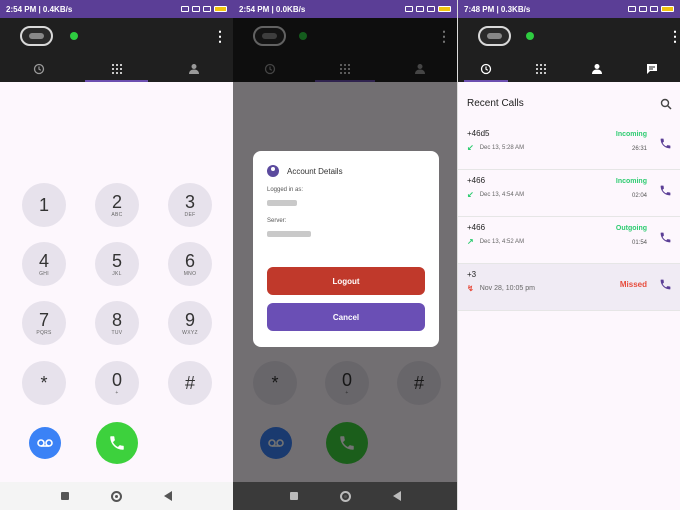  I want to click on key-hash: #, so click(190, 383).